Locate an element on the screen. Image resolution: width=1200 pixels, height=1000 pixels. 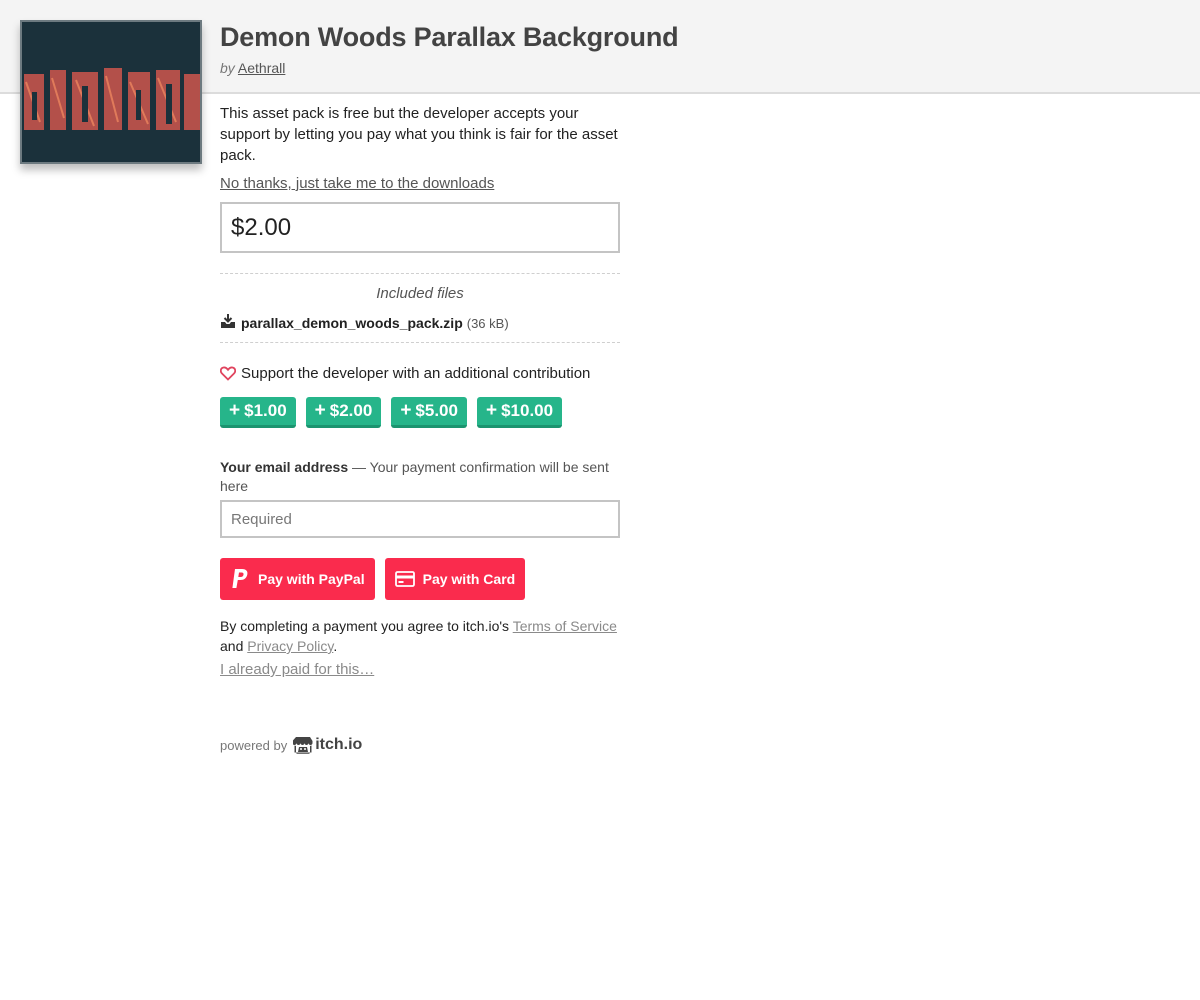
tip-amount: $10.00 is located at coordinates (527, 410).